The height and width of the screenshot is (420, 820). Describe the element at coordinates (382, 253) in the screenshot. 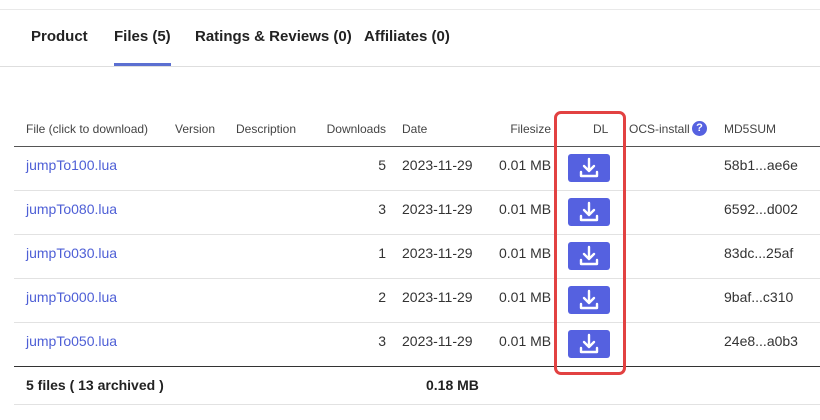

I see `downloads-count: 1` at that location.